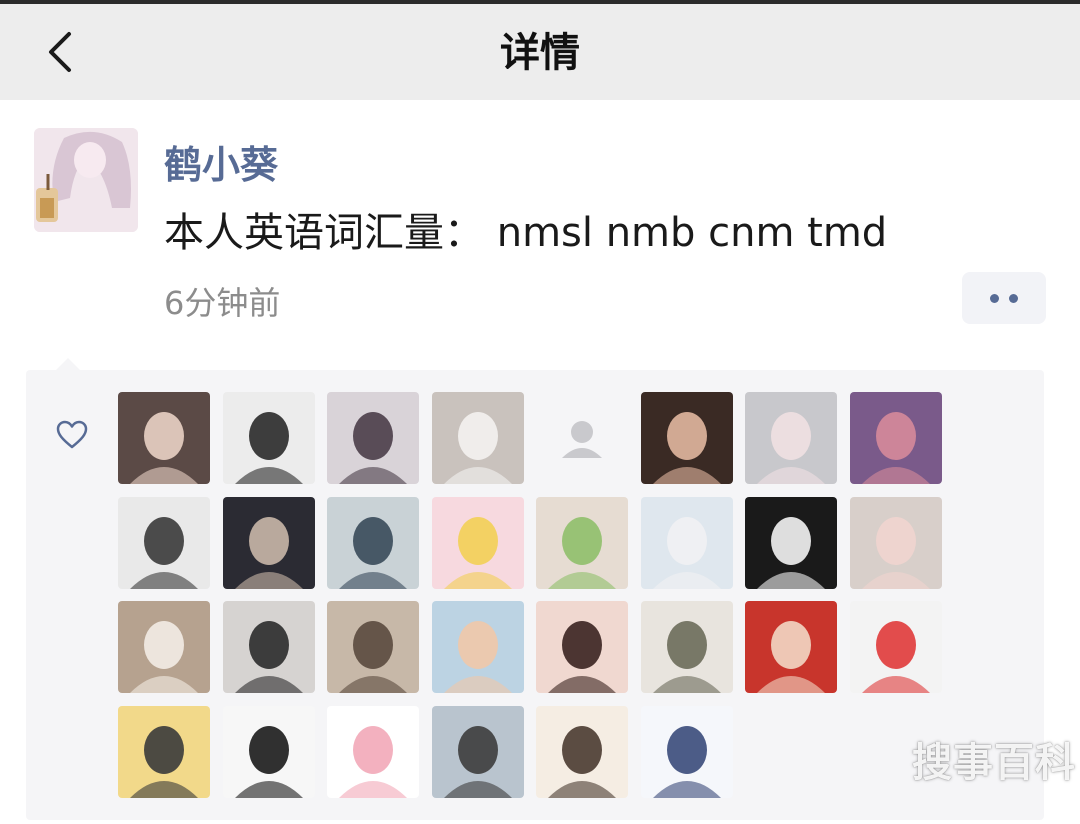 The image size is (1080, 824). I want to click on heart-icon, so click(72, 434).